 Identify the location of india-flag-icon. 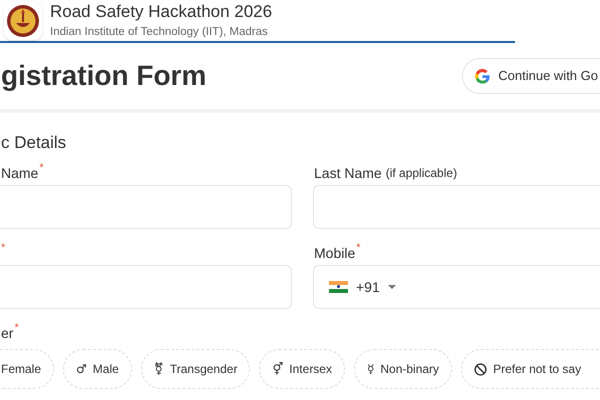
(338, 287).